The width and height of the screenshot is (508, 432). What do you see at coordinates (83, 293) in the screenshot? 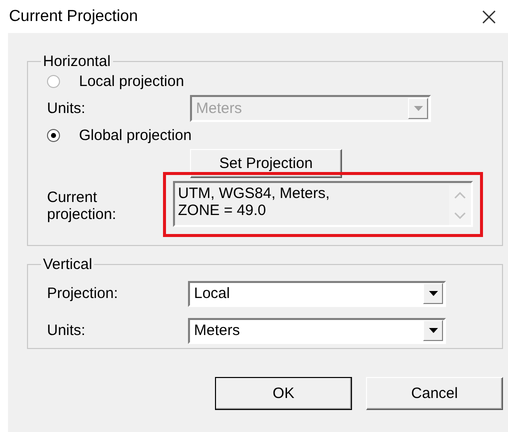
I see `field-label: Projection:` at bounding box center [83, 293].